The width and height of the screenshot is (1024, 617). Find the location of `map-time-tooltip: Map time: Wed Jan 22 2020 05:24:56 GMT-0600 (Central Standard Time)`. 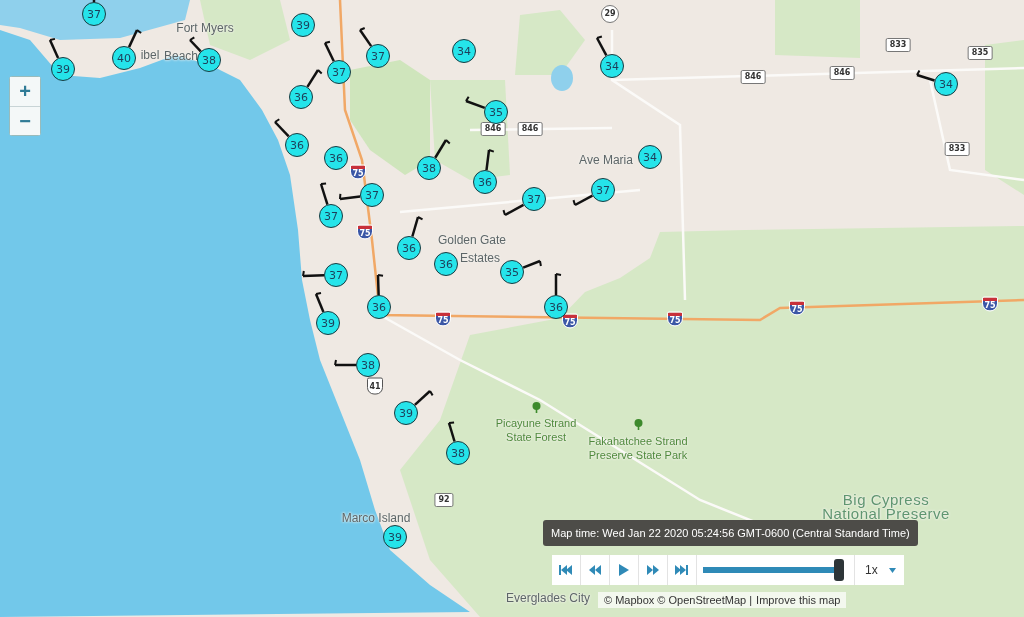

map-time-tooltip: Map time: Wed Jan 22 2020 05:24:56 GMT-0600 (Central Standard Time) is located at coordinates (730, 533).